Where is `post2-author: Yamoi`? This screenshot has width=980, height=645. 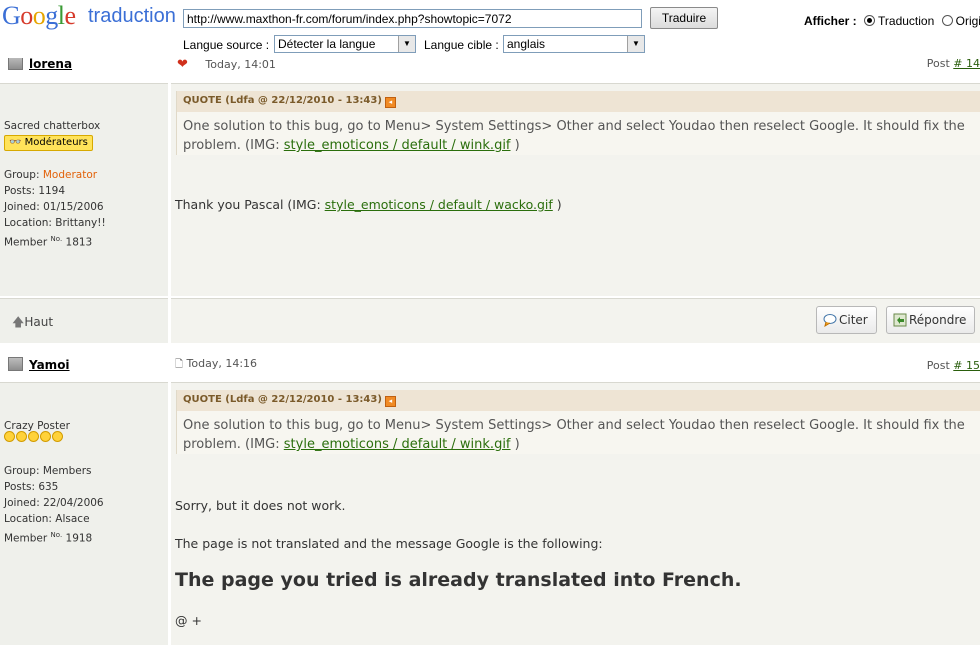
post2-author: Yamoi is located at coordinates (49, 365).